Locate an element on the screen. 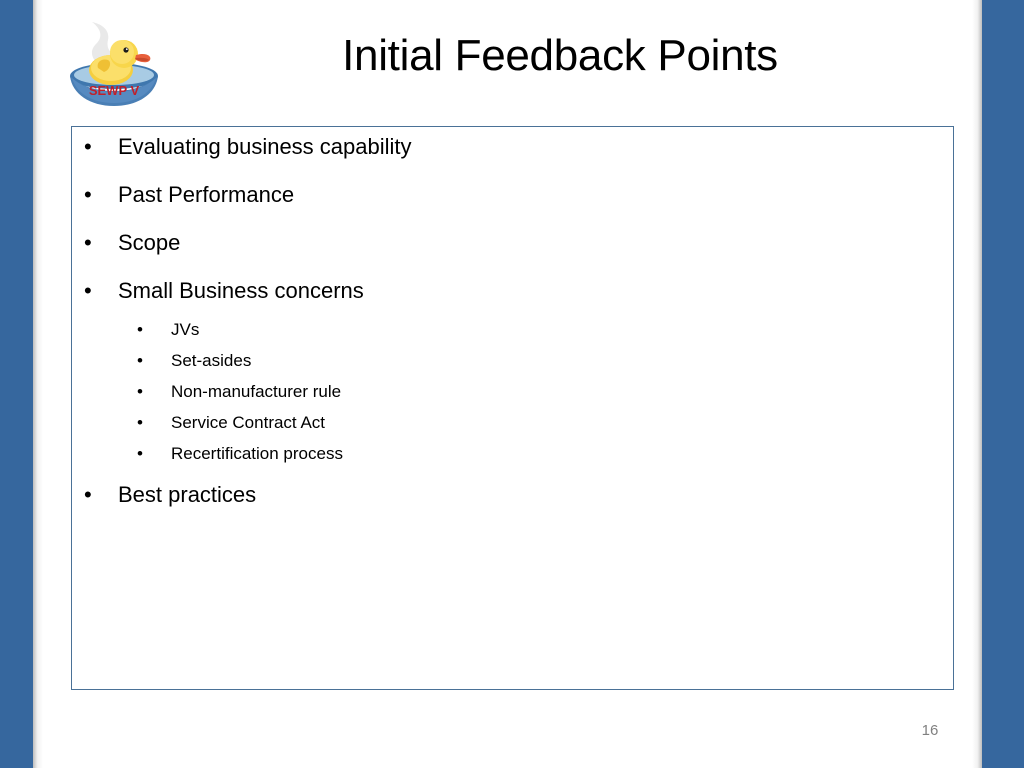  list-item-label: Past Performance is located at coordinates (206, 194).